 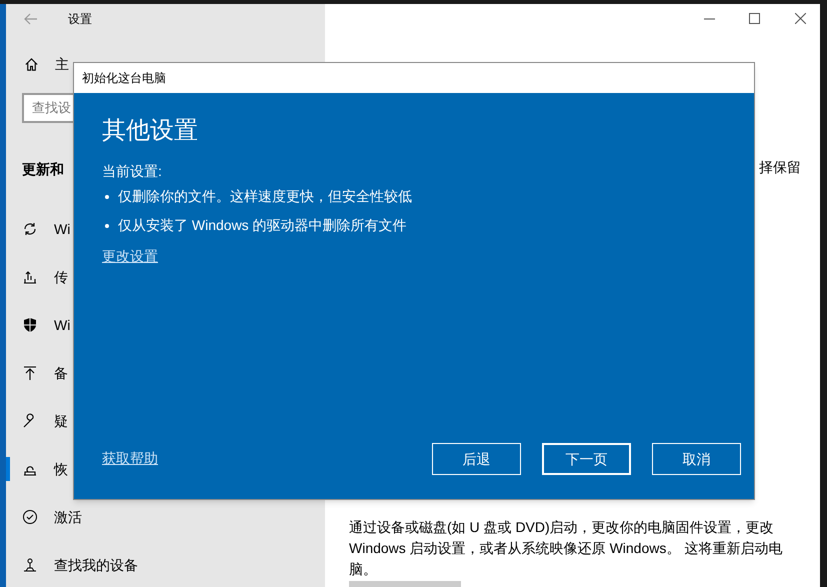 I want to click on bullet-text: 仅从安装了 Windows 的驱动器中删除所有文件, so click(x=262, y=225).